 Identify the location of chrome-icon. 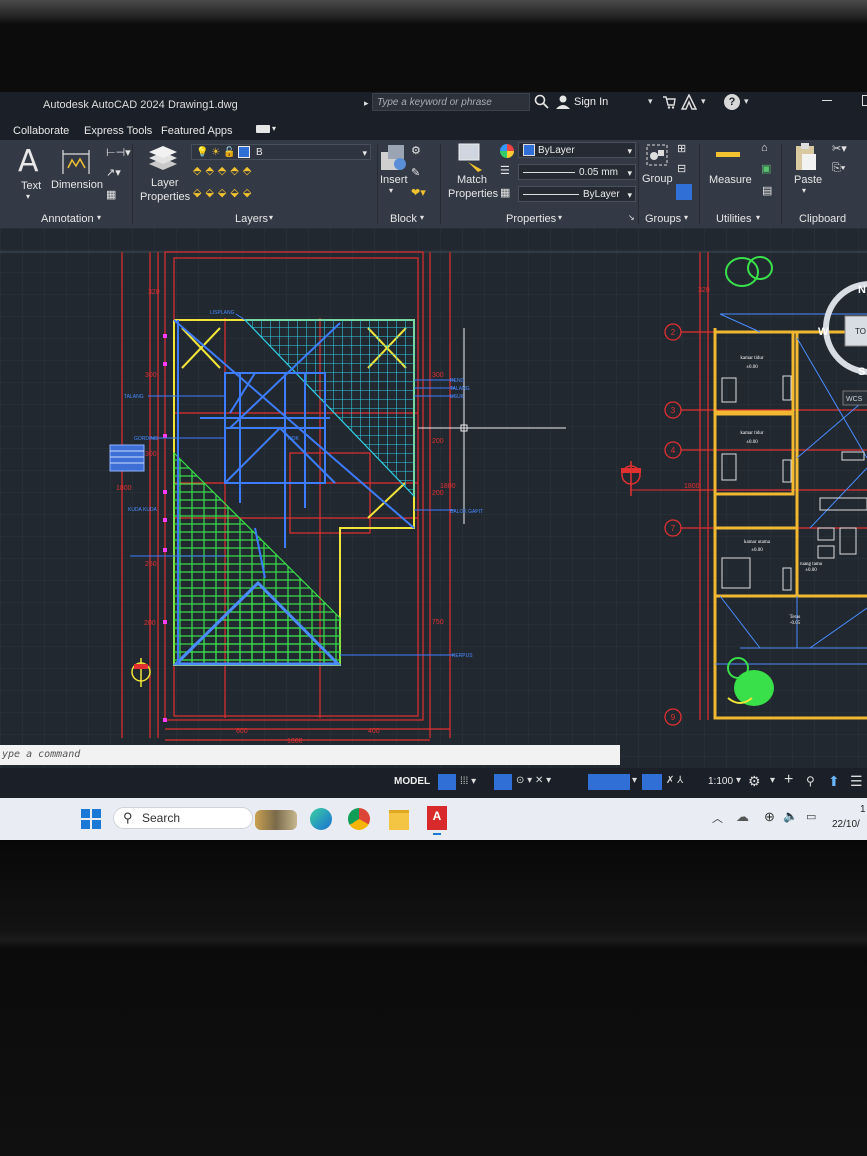
(359, 819).